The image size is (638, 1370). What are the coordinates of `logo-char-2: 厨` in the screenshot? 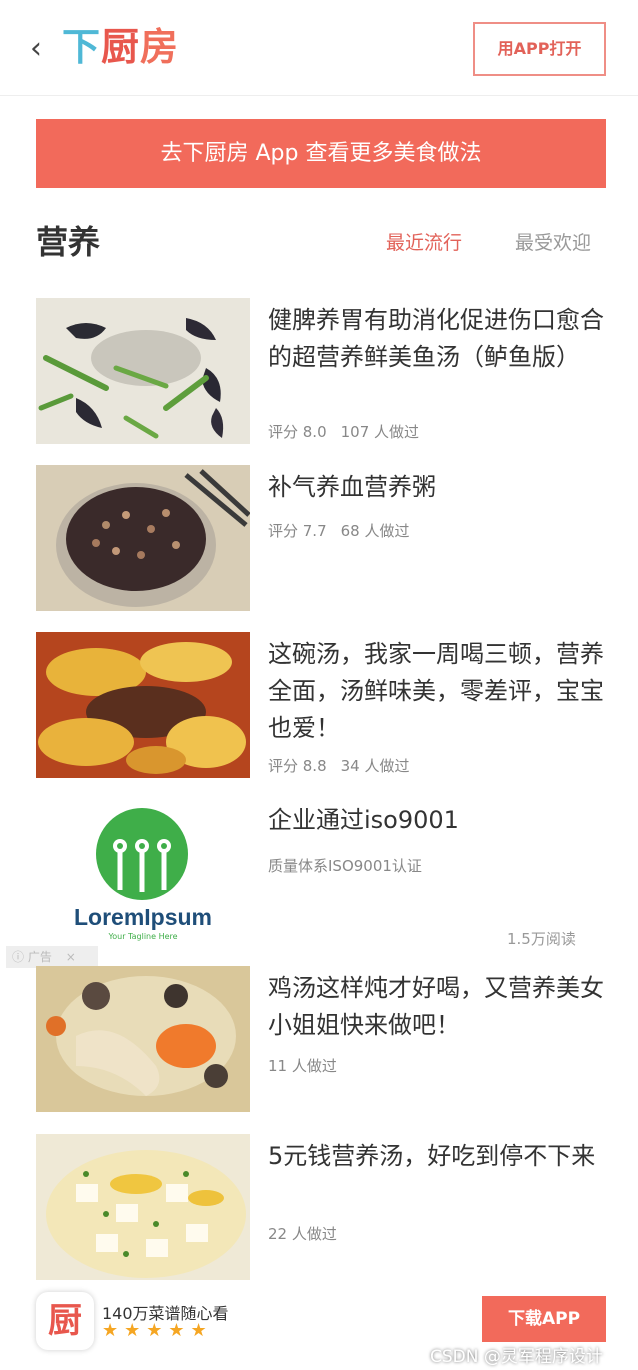 It's located at (121, 47).